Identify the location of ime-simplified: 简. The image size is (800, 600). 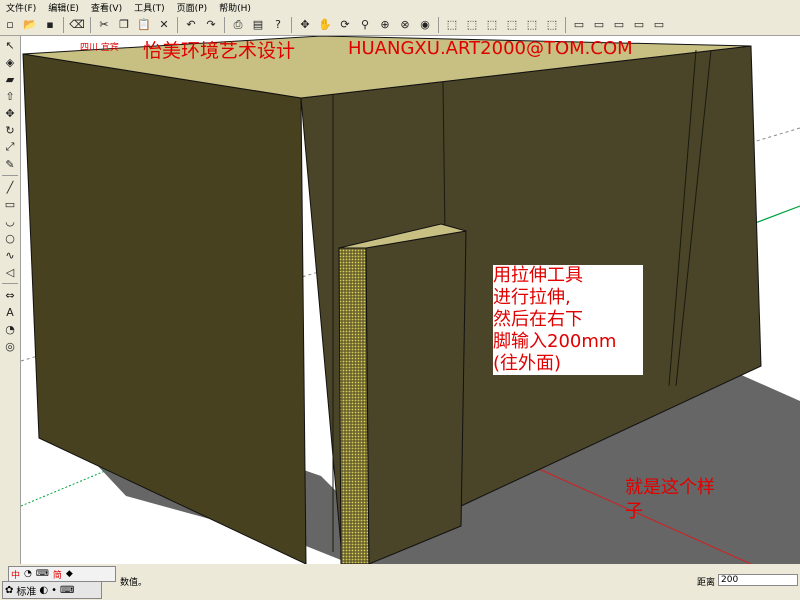
(57, 574).